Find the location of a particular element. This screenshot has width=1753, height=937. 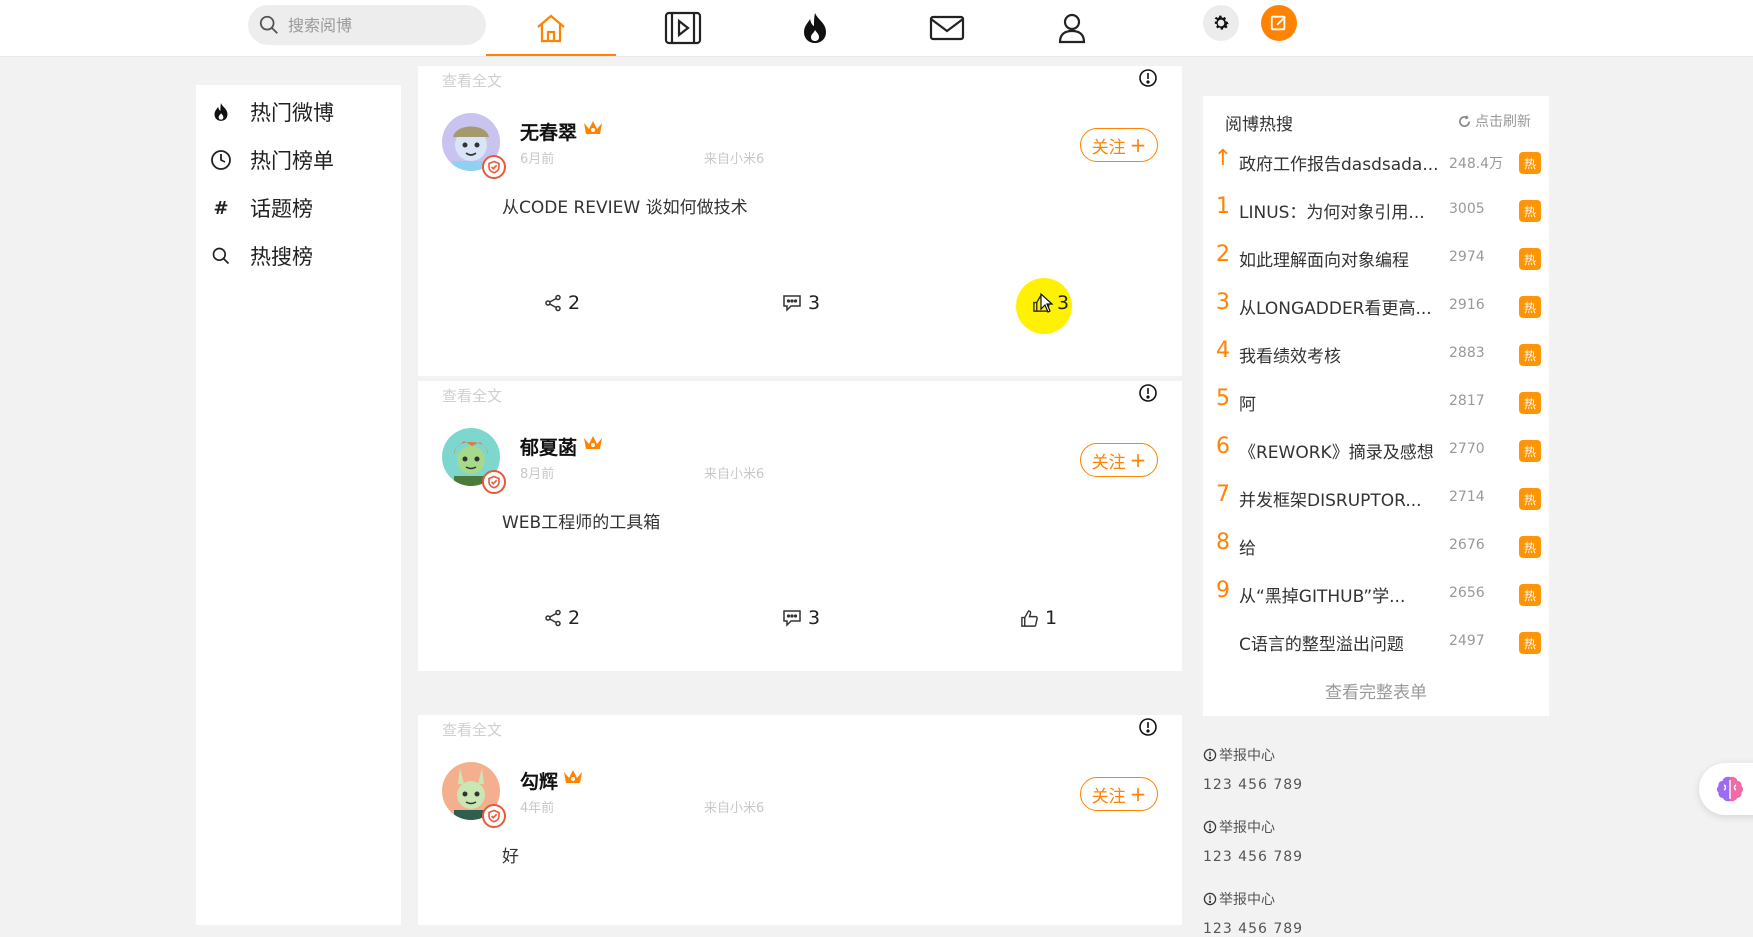

hot-search-item: 7 并发框架DISRUPTOR... 2714 热 is located at coordinates (1376, 498).